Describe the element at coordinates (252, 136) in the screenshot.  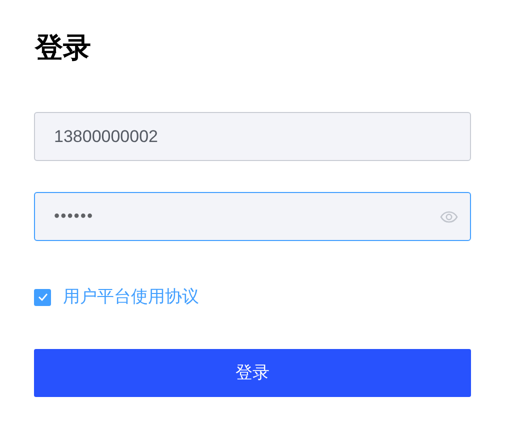
I see `phone-field: 13800000002` at that location.